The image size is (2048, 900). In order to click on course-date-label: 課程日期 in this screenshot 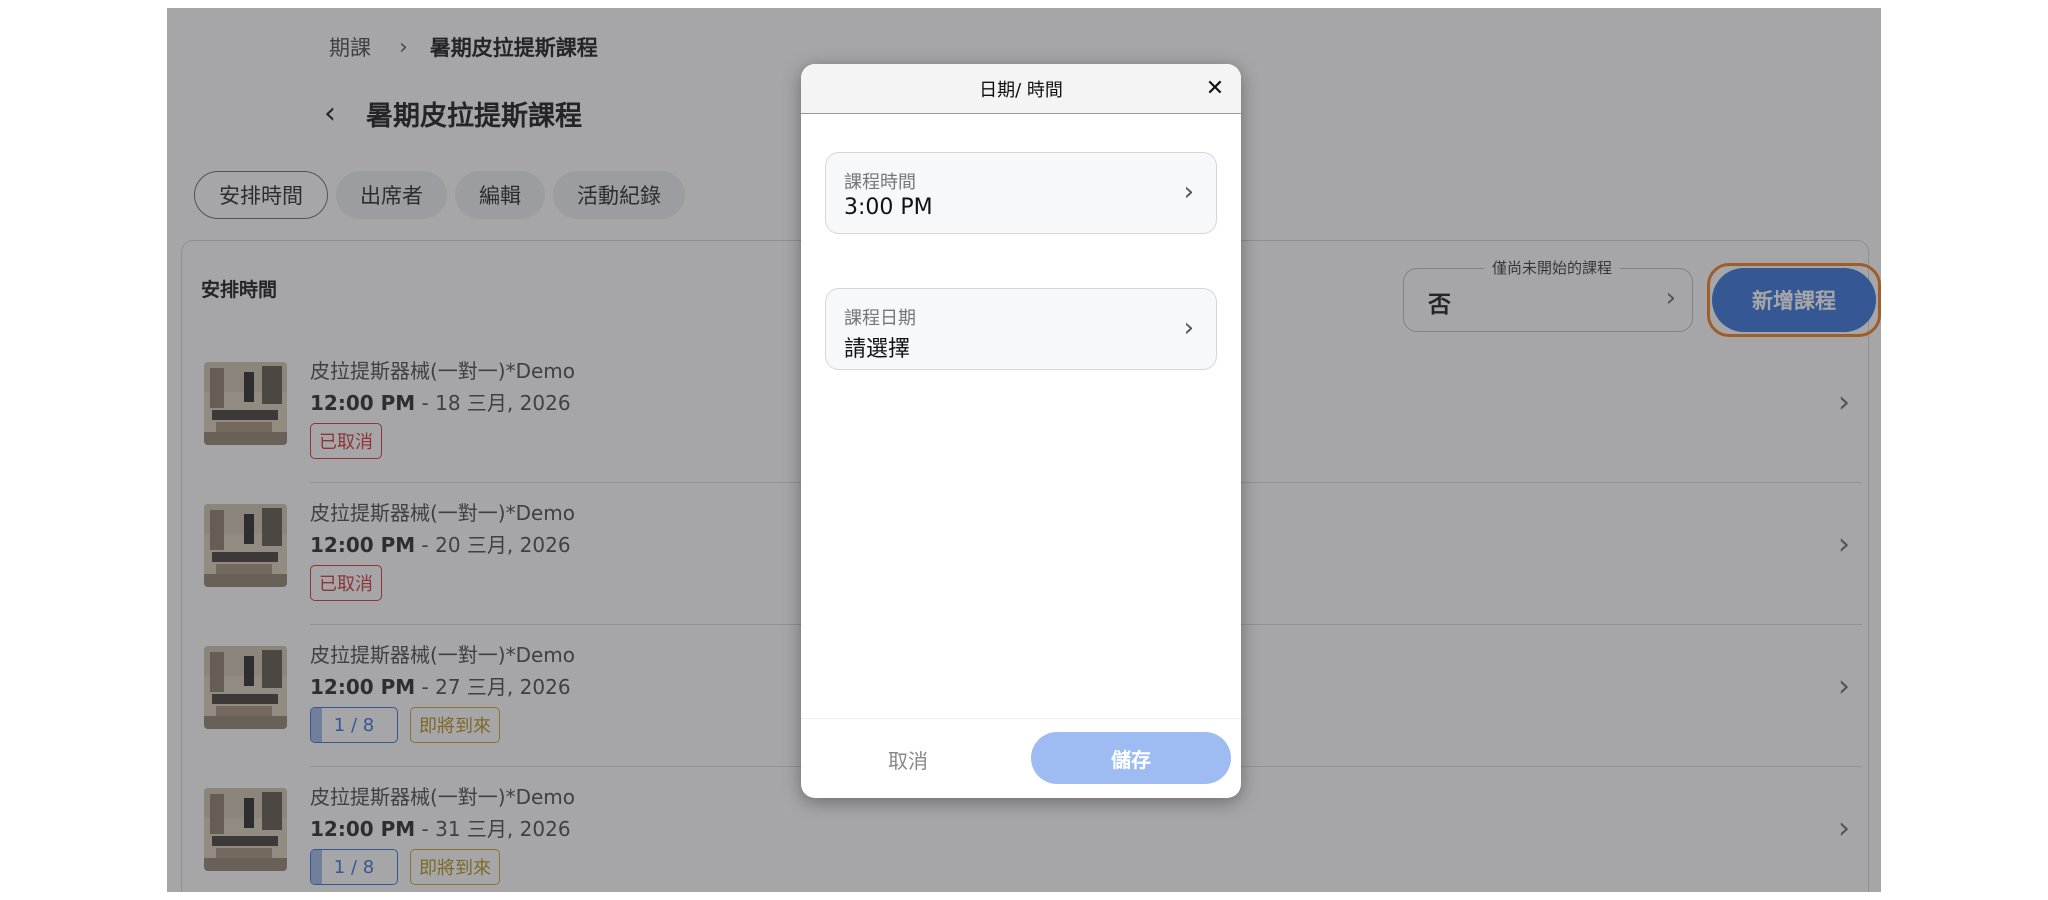, I will do `click(880, 318)`.